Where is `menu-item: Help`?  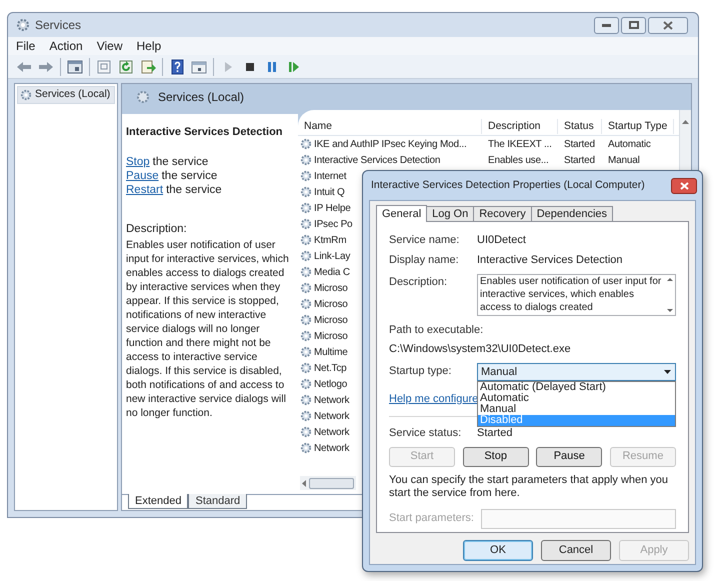 menu-item: Help is located at coordinates (149, 46).